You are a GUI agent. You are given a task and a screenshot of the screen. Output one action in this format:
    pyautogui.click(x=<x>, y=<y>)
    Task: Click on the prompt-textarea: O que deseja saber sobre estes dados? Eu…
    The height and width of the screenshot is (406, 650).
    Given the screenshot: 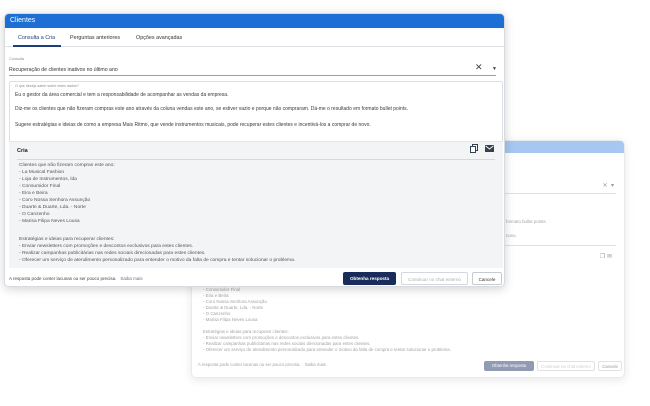 What is the action you would take?
    pyautogui.click(x=256, y=115)
    